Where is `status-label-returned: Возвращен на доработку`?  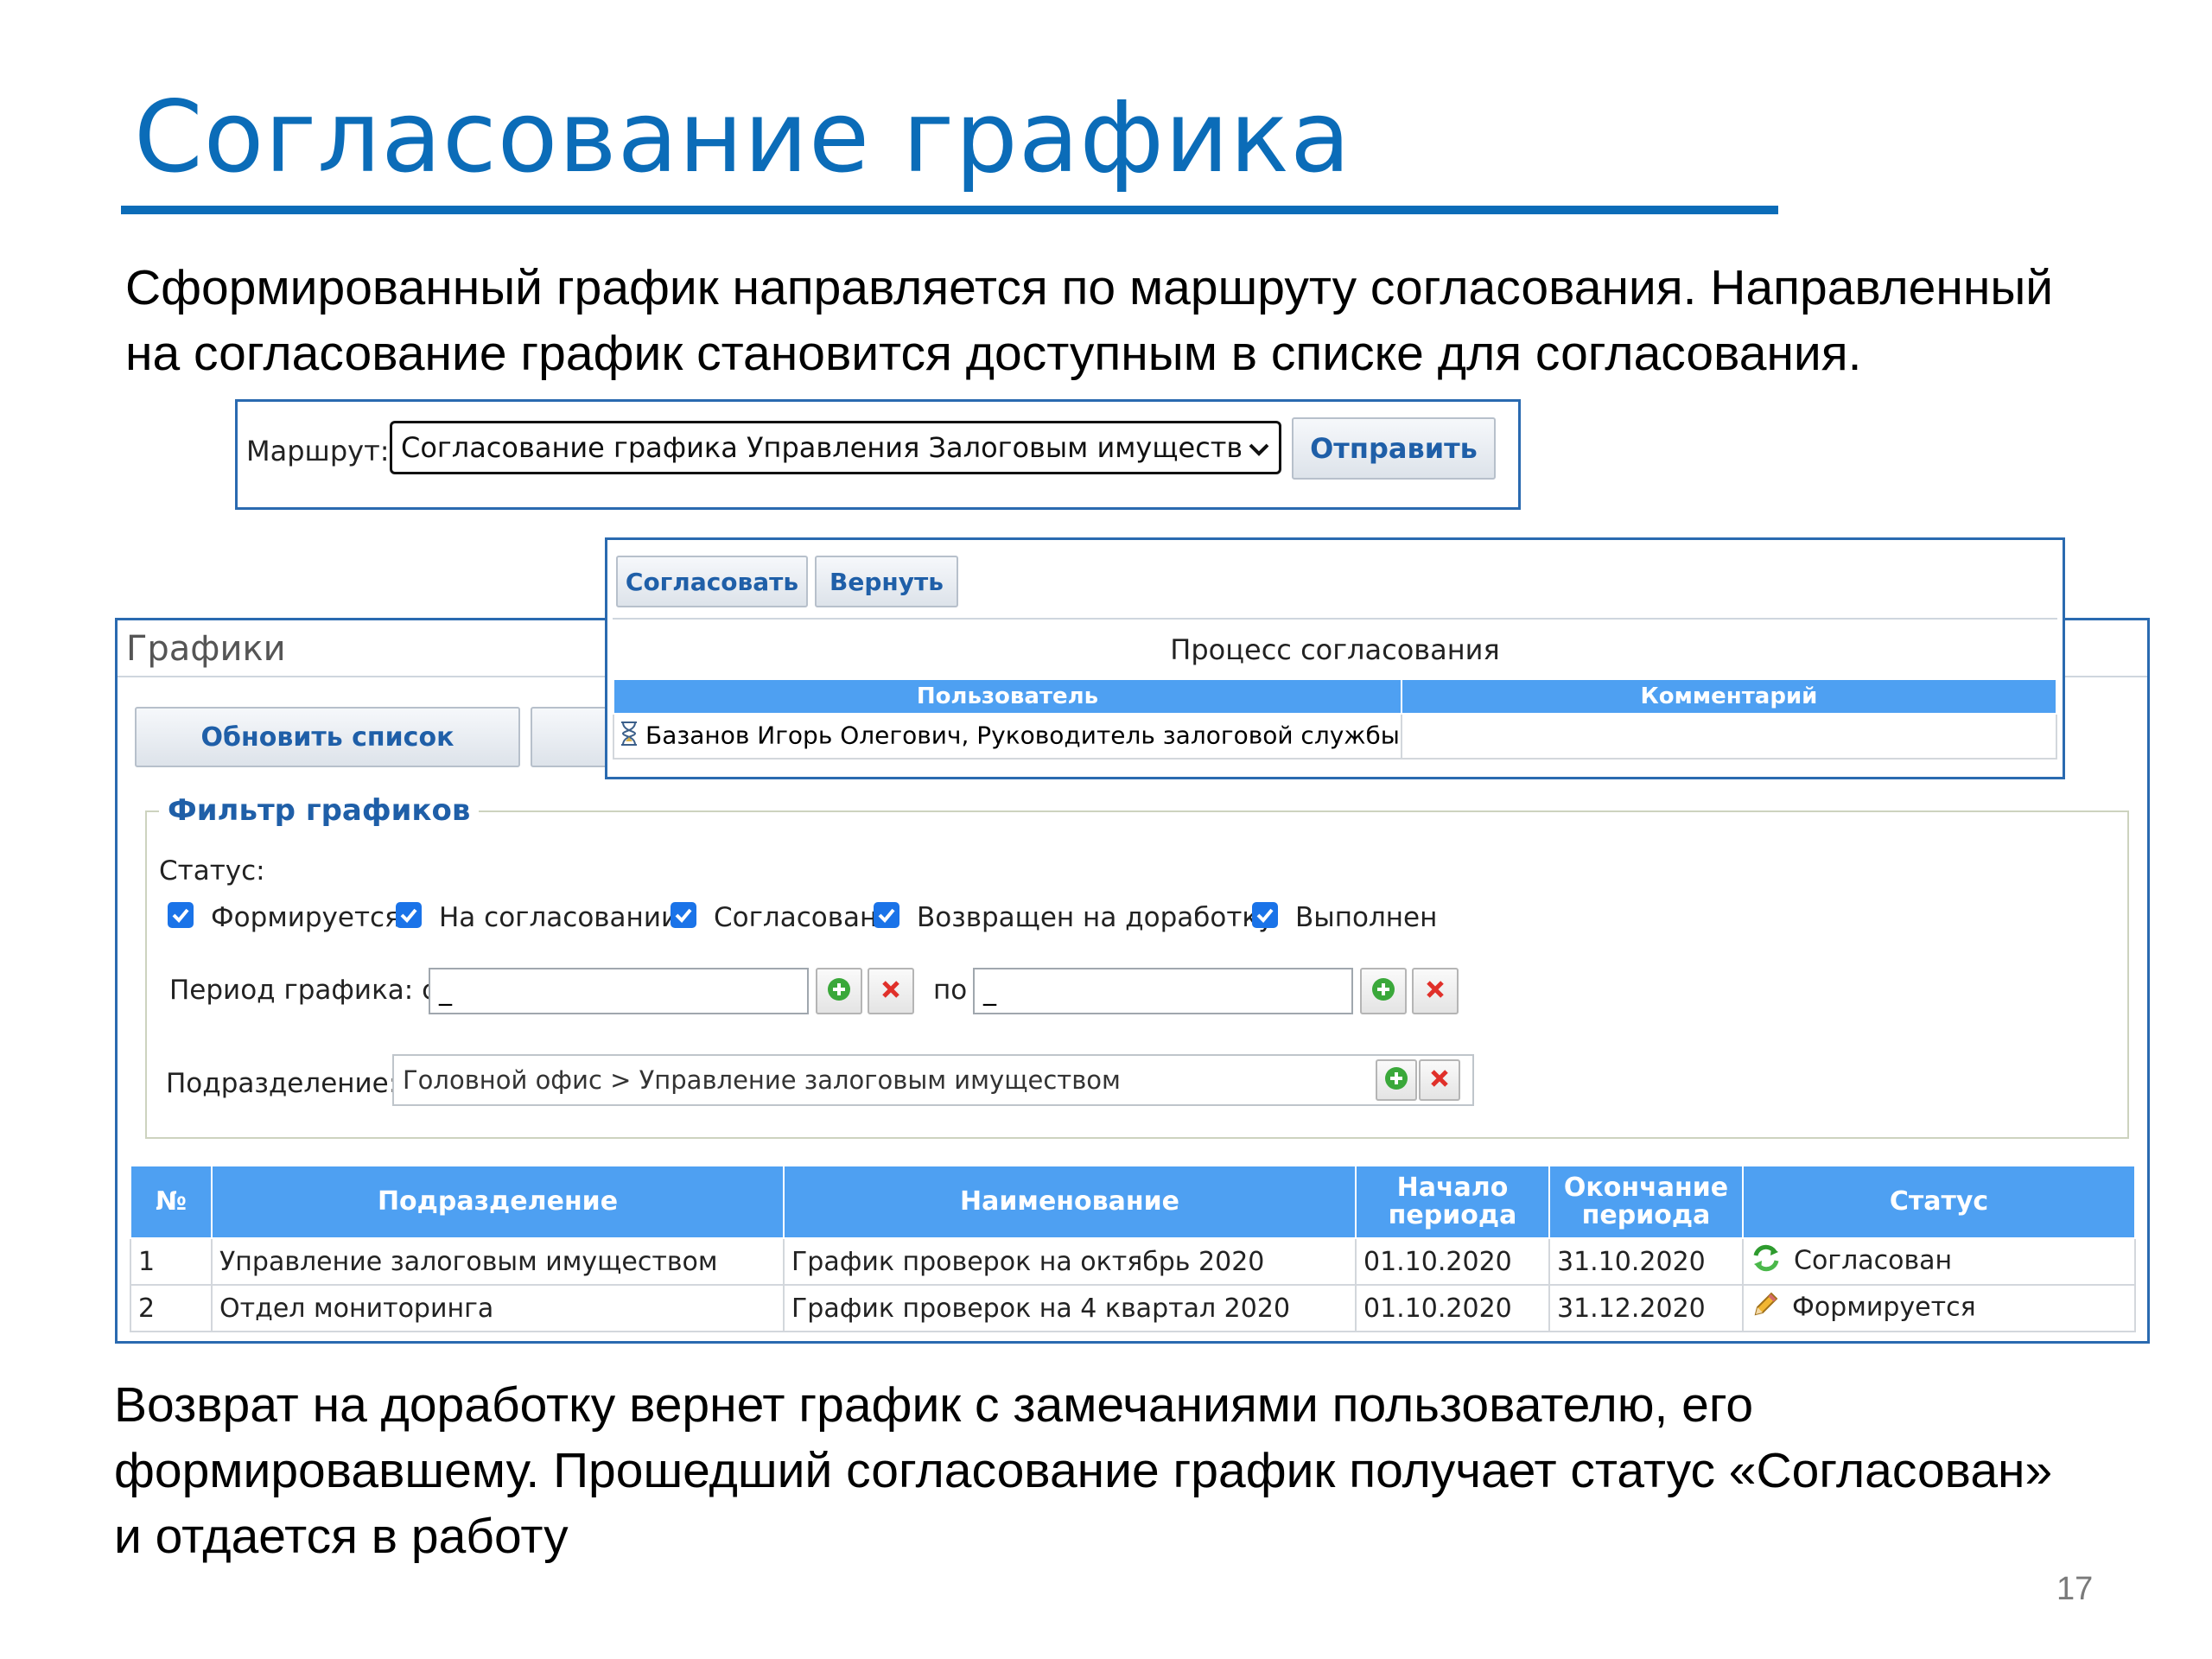
status-label-returned: Возвращен на доработку is located at coordinates (1095, 917).